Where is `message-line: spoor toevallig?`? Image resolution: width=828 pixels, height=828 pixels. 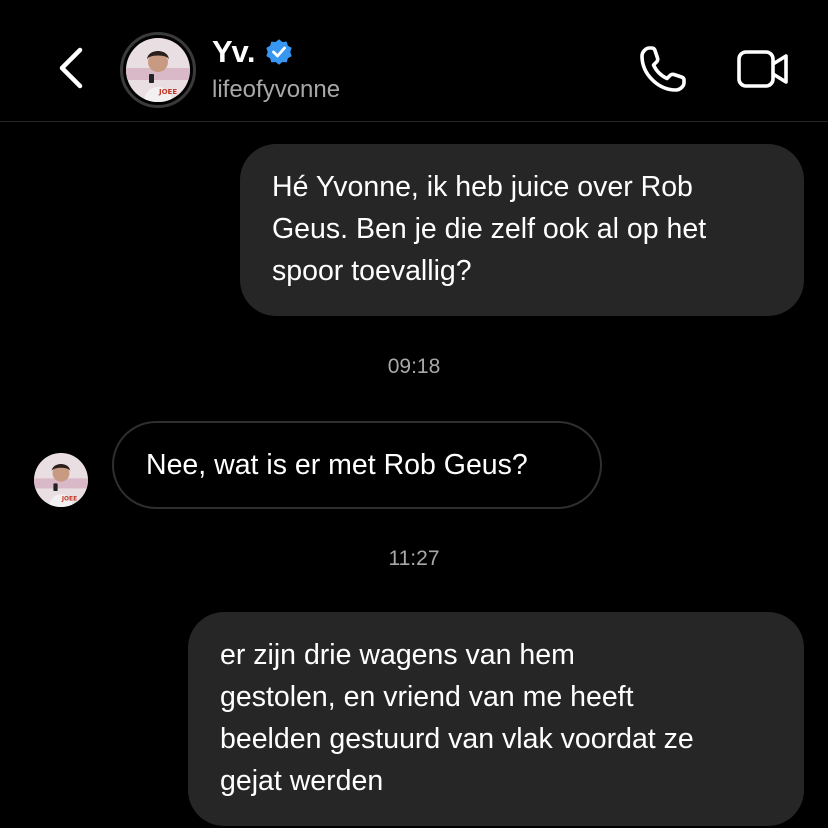 message-line: spoor toevallig? is located at coordinates (372, 271).